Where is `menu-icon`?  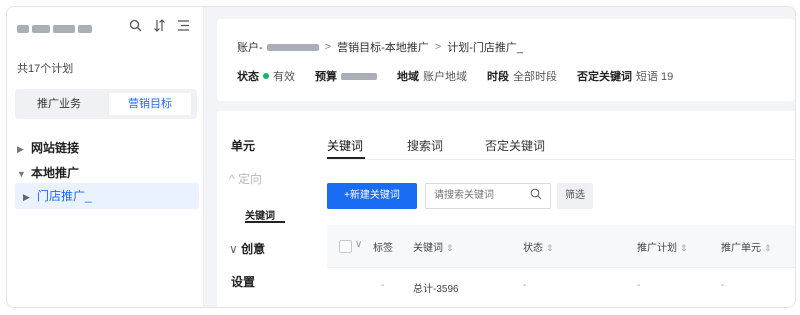 menu-icon is located at coordinates (183, 27).